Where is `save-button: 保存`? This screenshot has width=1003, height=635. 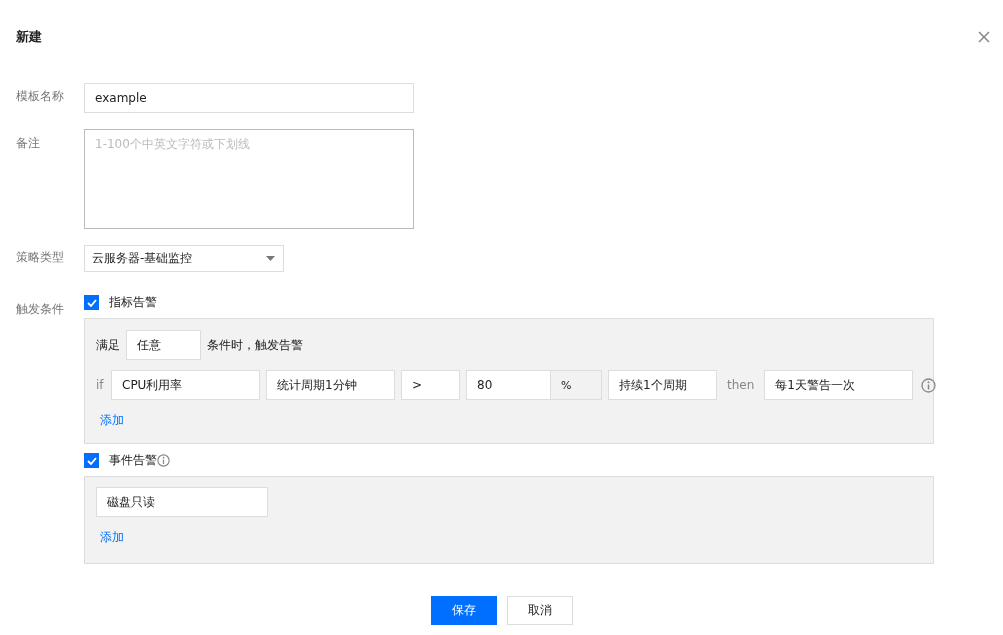 save-button: 保存 is located at coordinates (463, 610).